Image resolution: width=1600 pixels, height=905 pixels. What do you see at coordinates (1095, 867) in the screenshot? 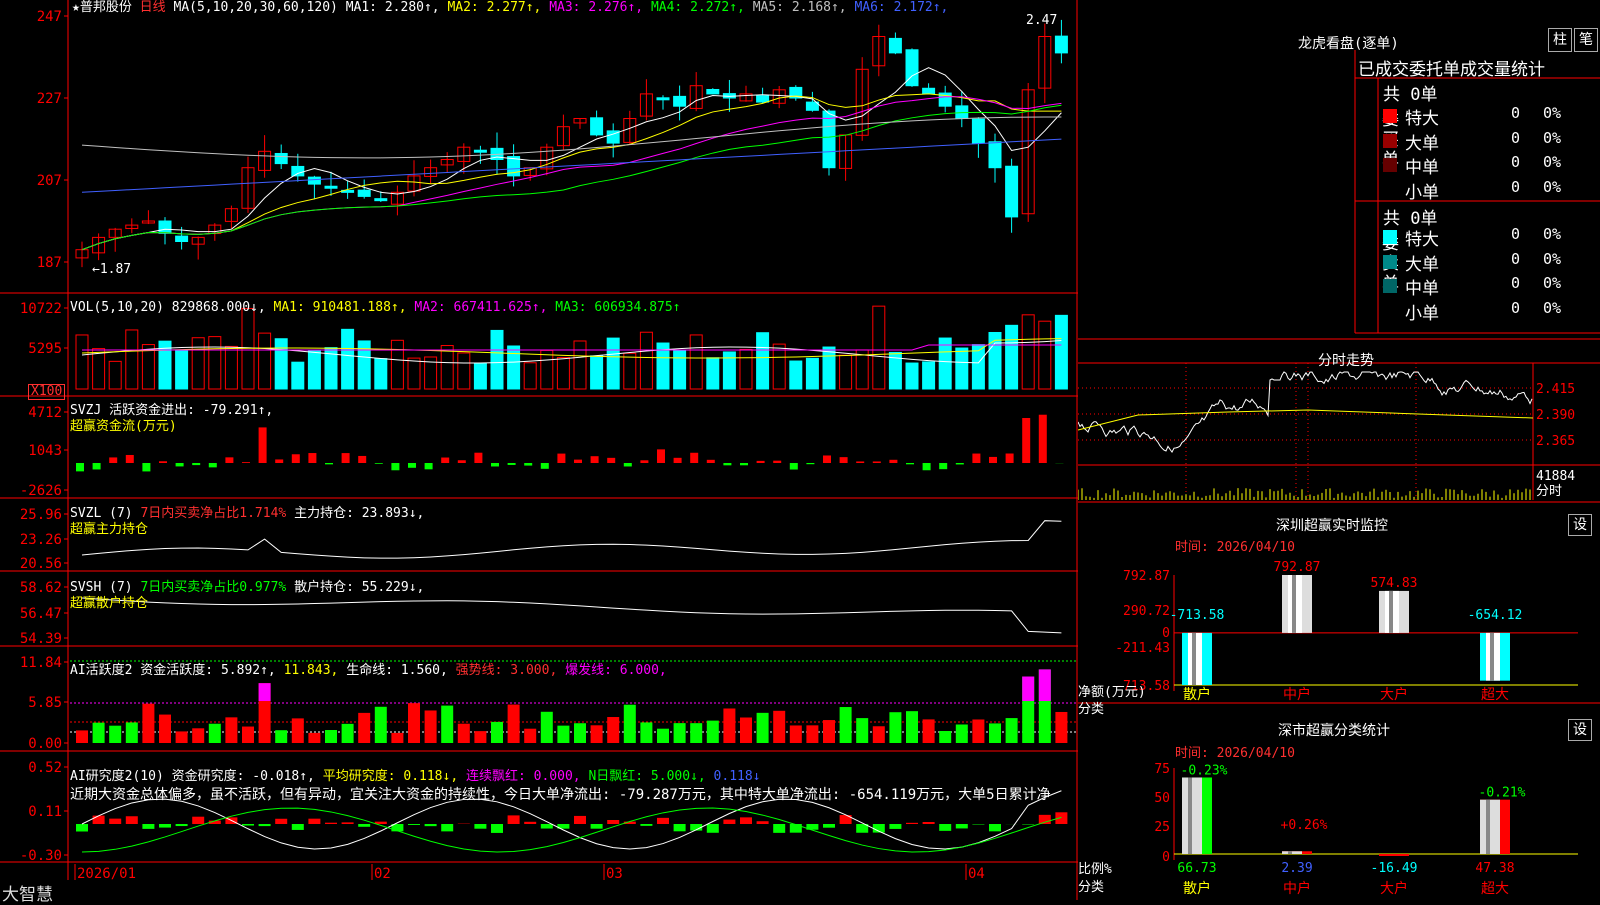
I see `classify-ylabel: 比例%` at bounding box center [1095, 867].